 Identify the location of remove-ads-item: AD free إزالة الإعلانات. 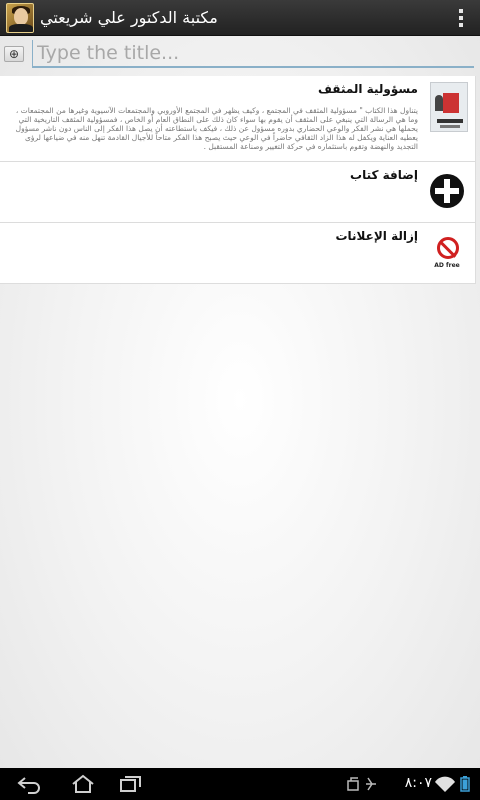
(238, 253).